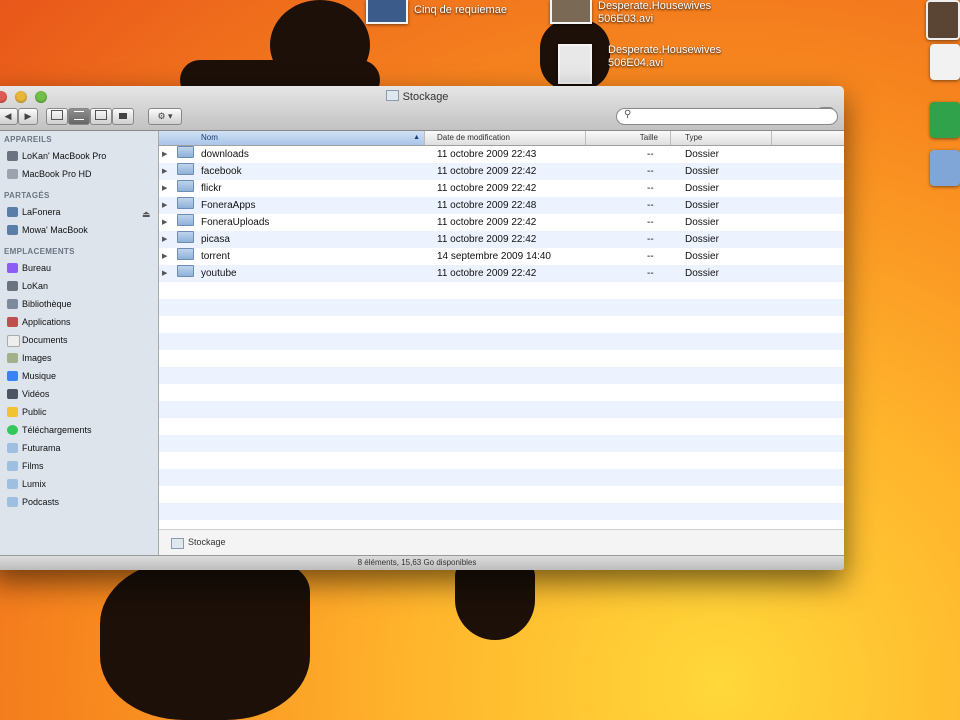 The width and height of the screenshot is (960, 720). I want to click on desktop-right-icon-green, so click(945, 120).